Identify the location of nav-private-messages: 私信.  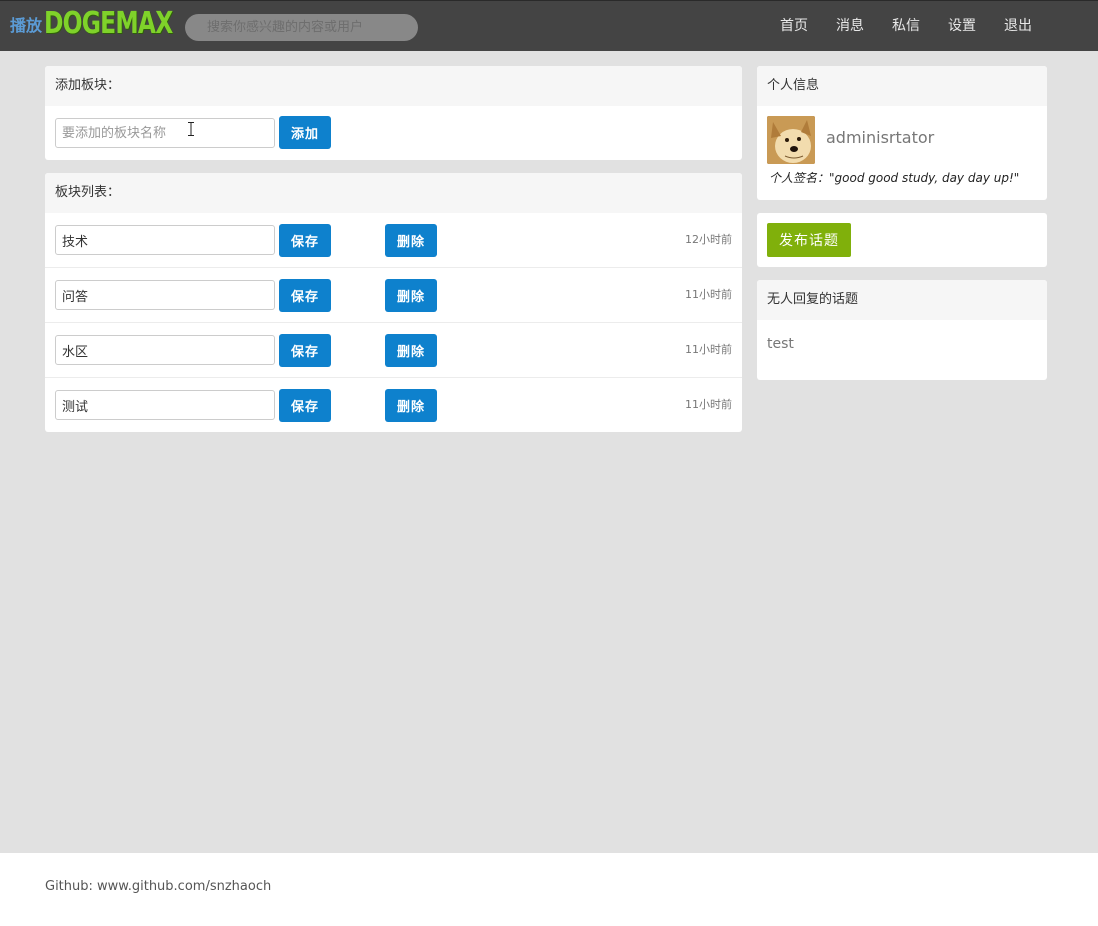
(906, 26).